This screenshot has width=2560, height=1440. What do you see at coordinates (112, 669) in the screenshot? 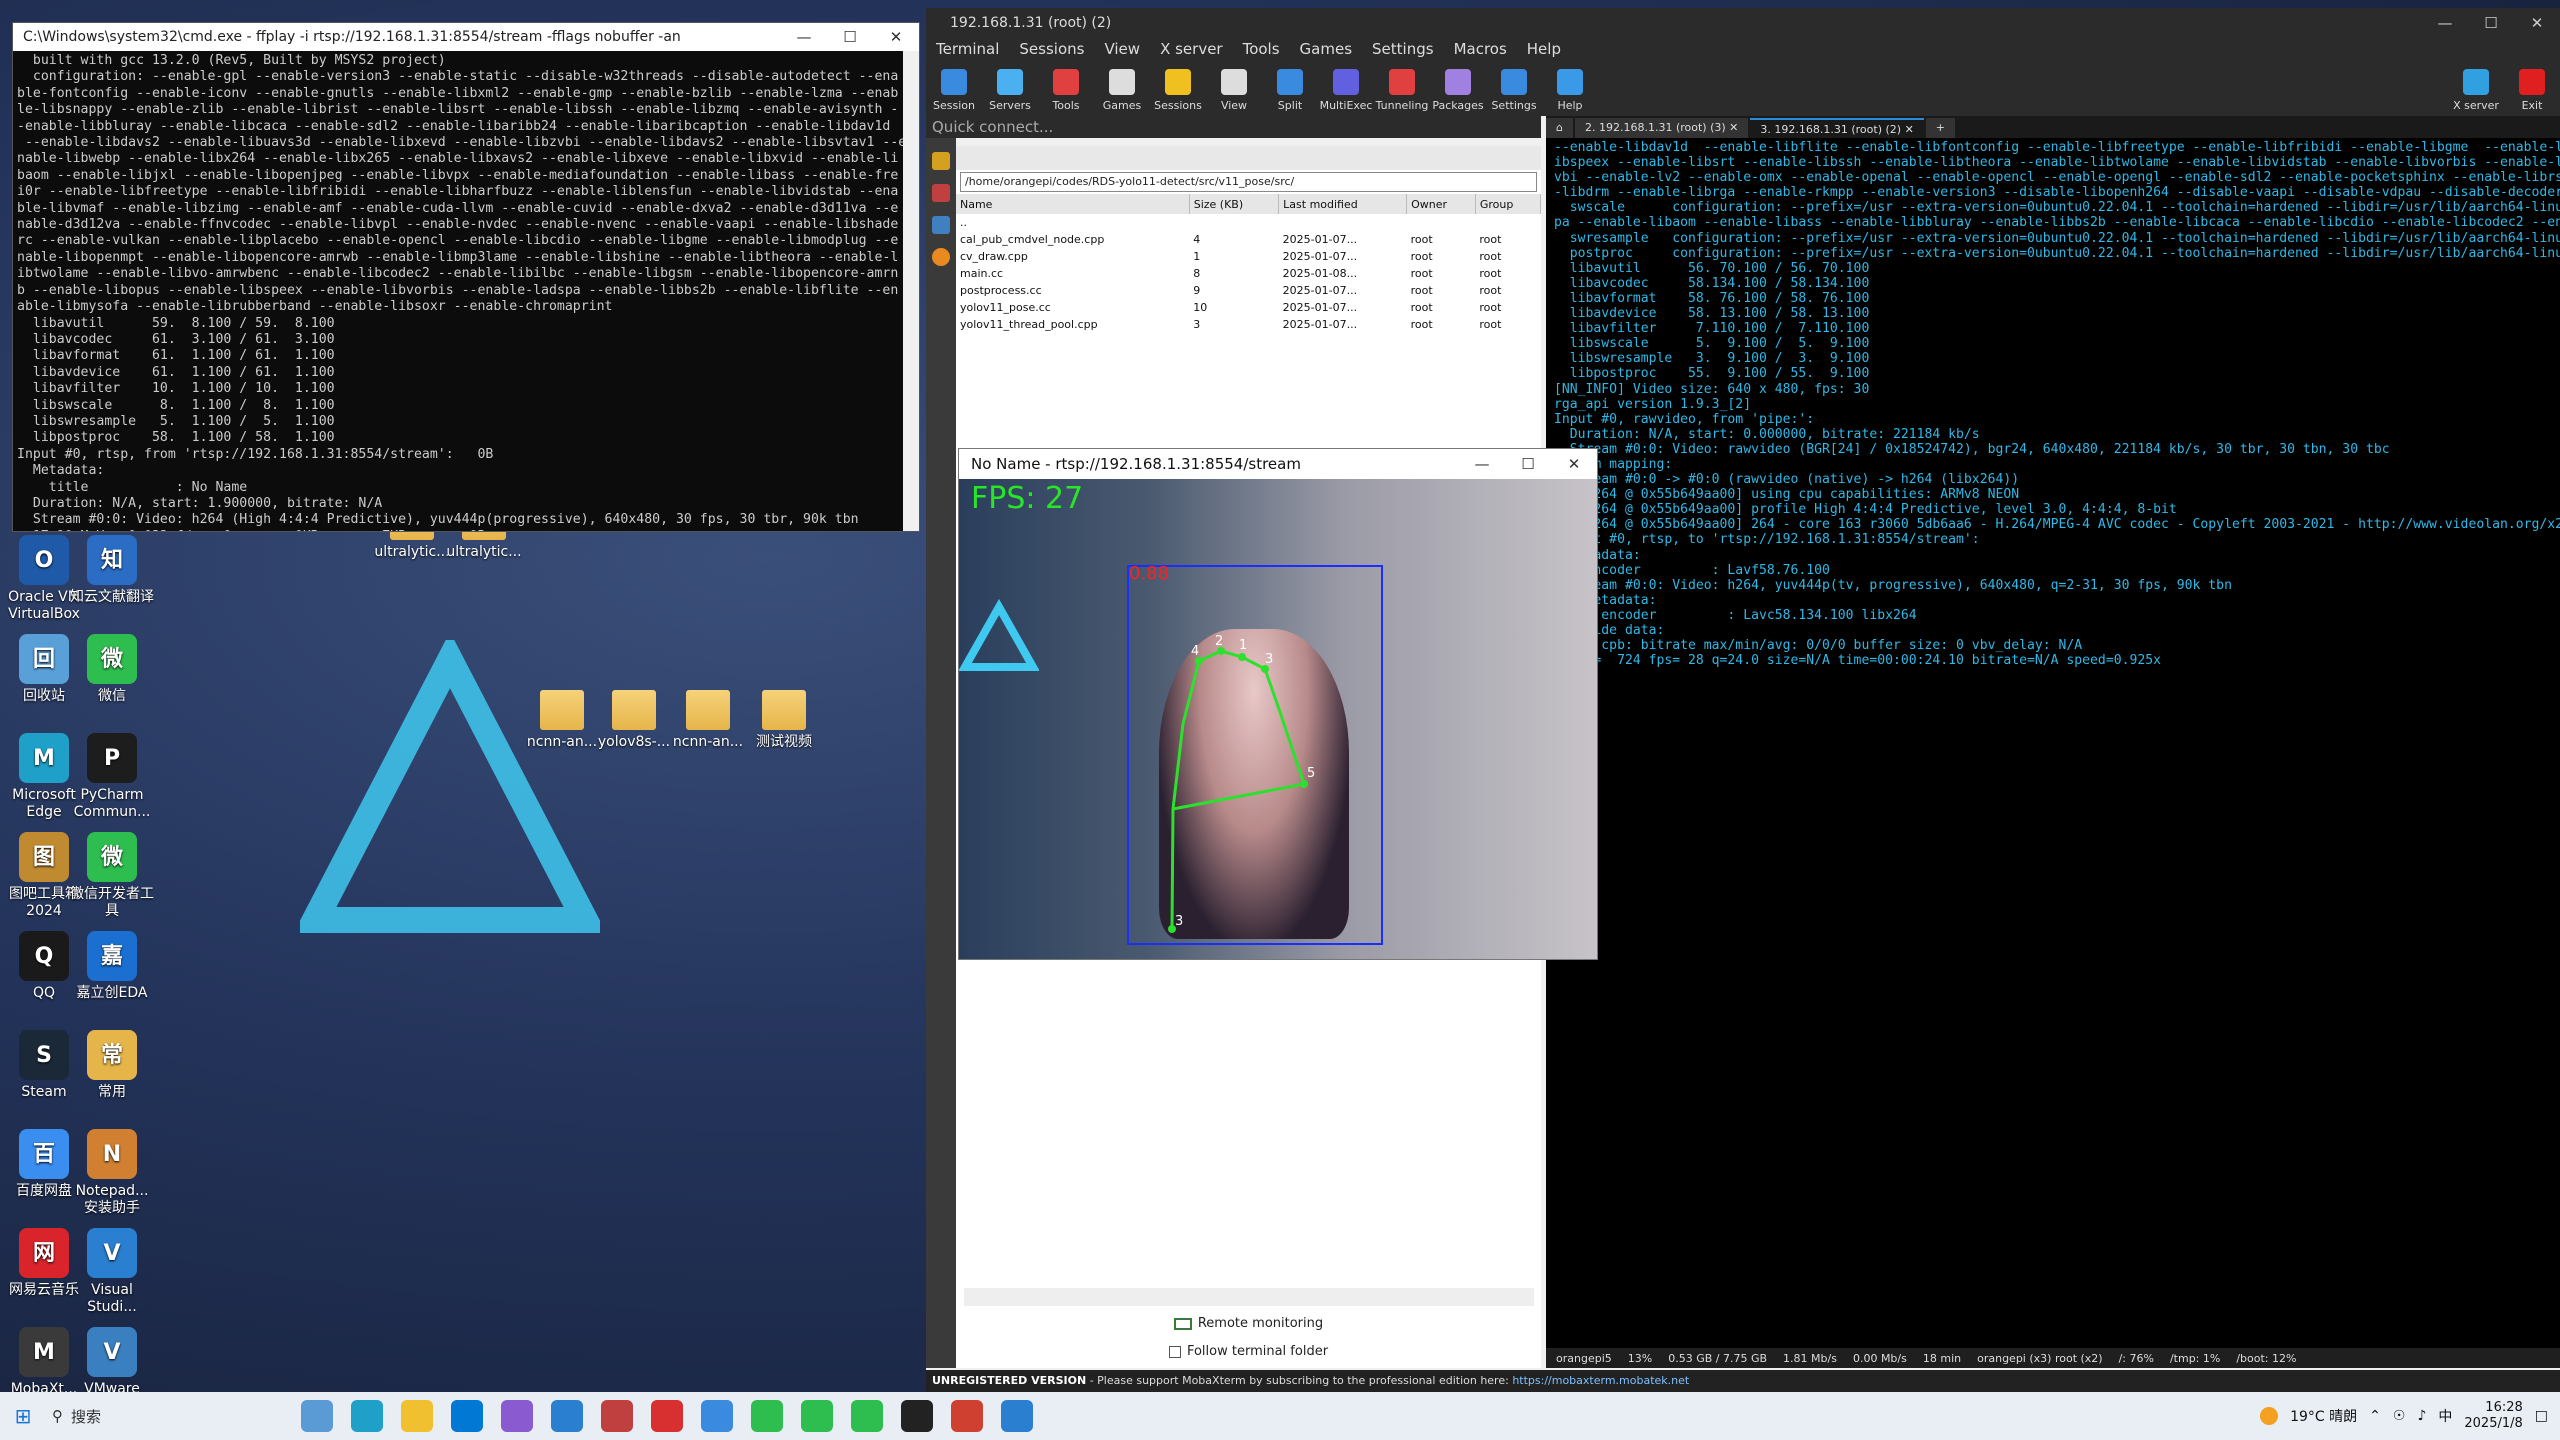
I see `desktop-icon: 微微信` at bounding box center [112, 669].